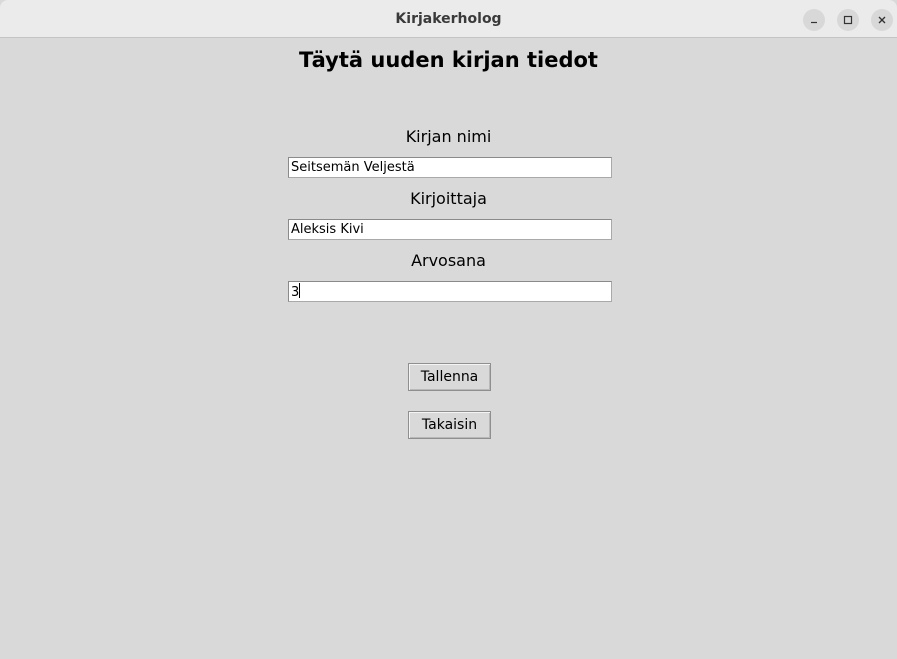 The width and height of the screenshot is (897, 659). I want to click on save-button: Tallenna, so click(449, 377).